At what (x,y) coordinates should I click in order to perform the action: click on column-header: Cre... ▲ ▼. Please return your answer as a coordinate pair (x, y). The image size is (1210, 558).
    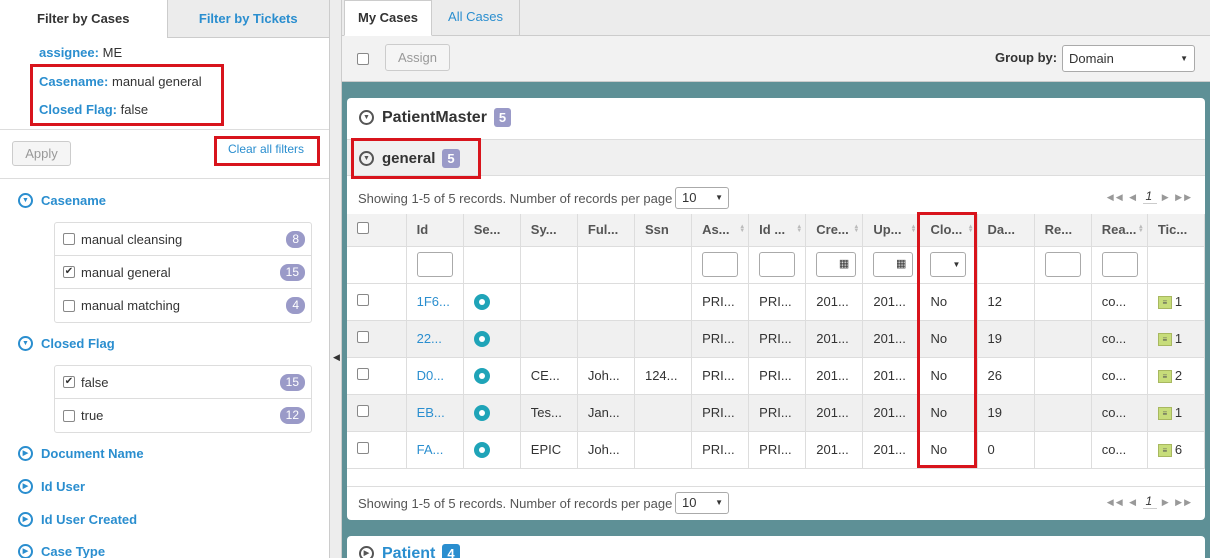
    Looking at the image, I should click on (834, 230).